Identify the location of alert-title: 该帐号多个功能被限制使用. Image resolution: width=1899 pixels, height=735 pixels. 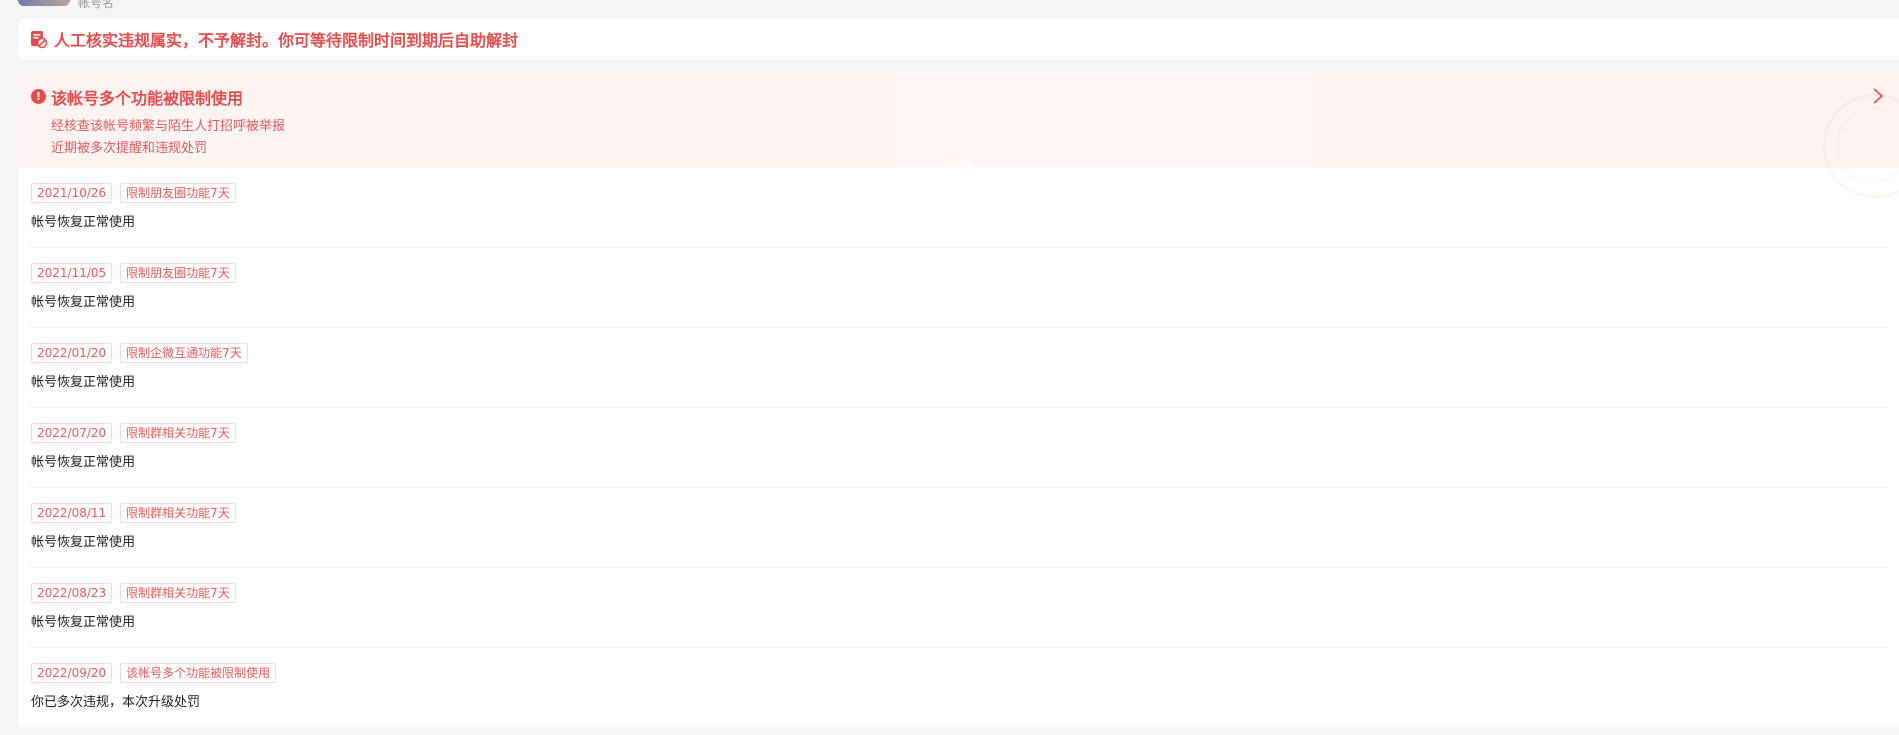
(147, 98).